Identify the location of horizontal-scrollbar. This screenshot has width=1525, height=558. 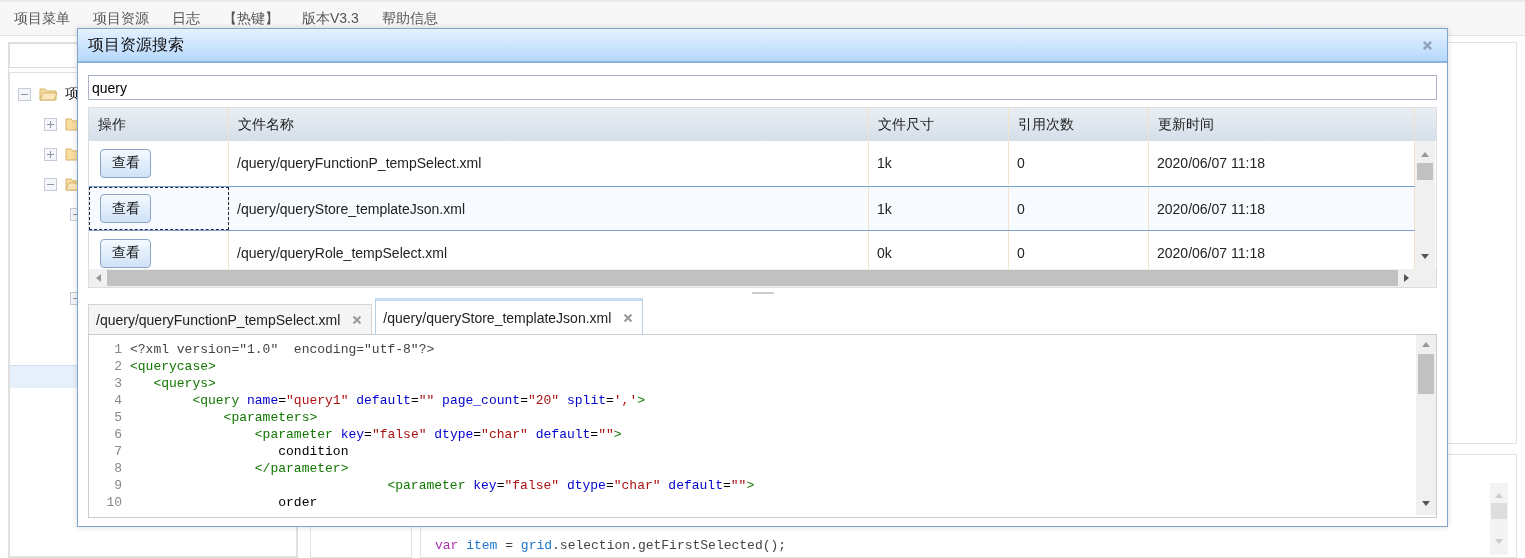
(762, 278).